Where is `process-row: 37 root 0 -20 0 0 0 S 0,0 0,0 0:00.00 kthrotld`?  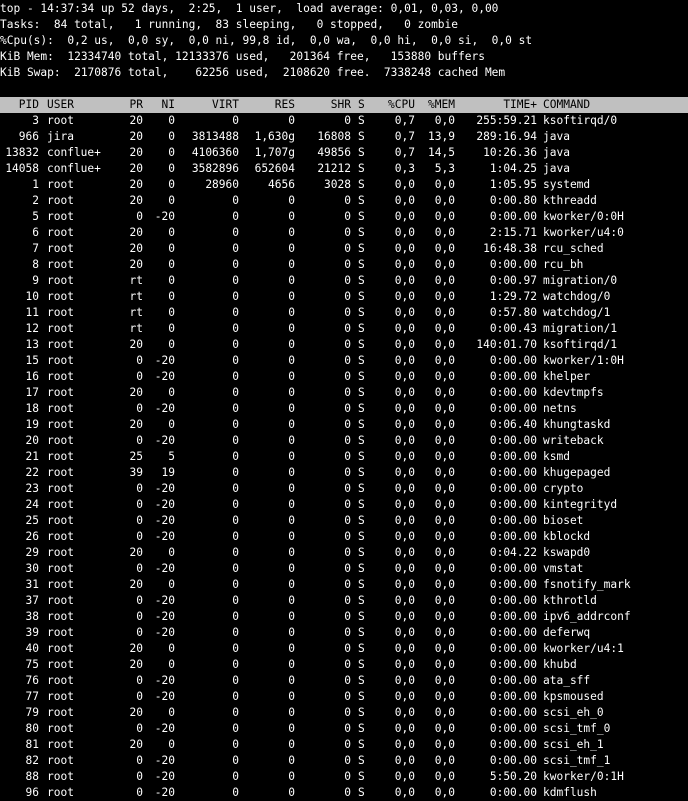 process-row: 37 root 0 -20 0 0 0 S 0,0 0,0 0:00.00 kthrotld is located at coordinates (344, 601).